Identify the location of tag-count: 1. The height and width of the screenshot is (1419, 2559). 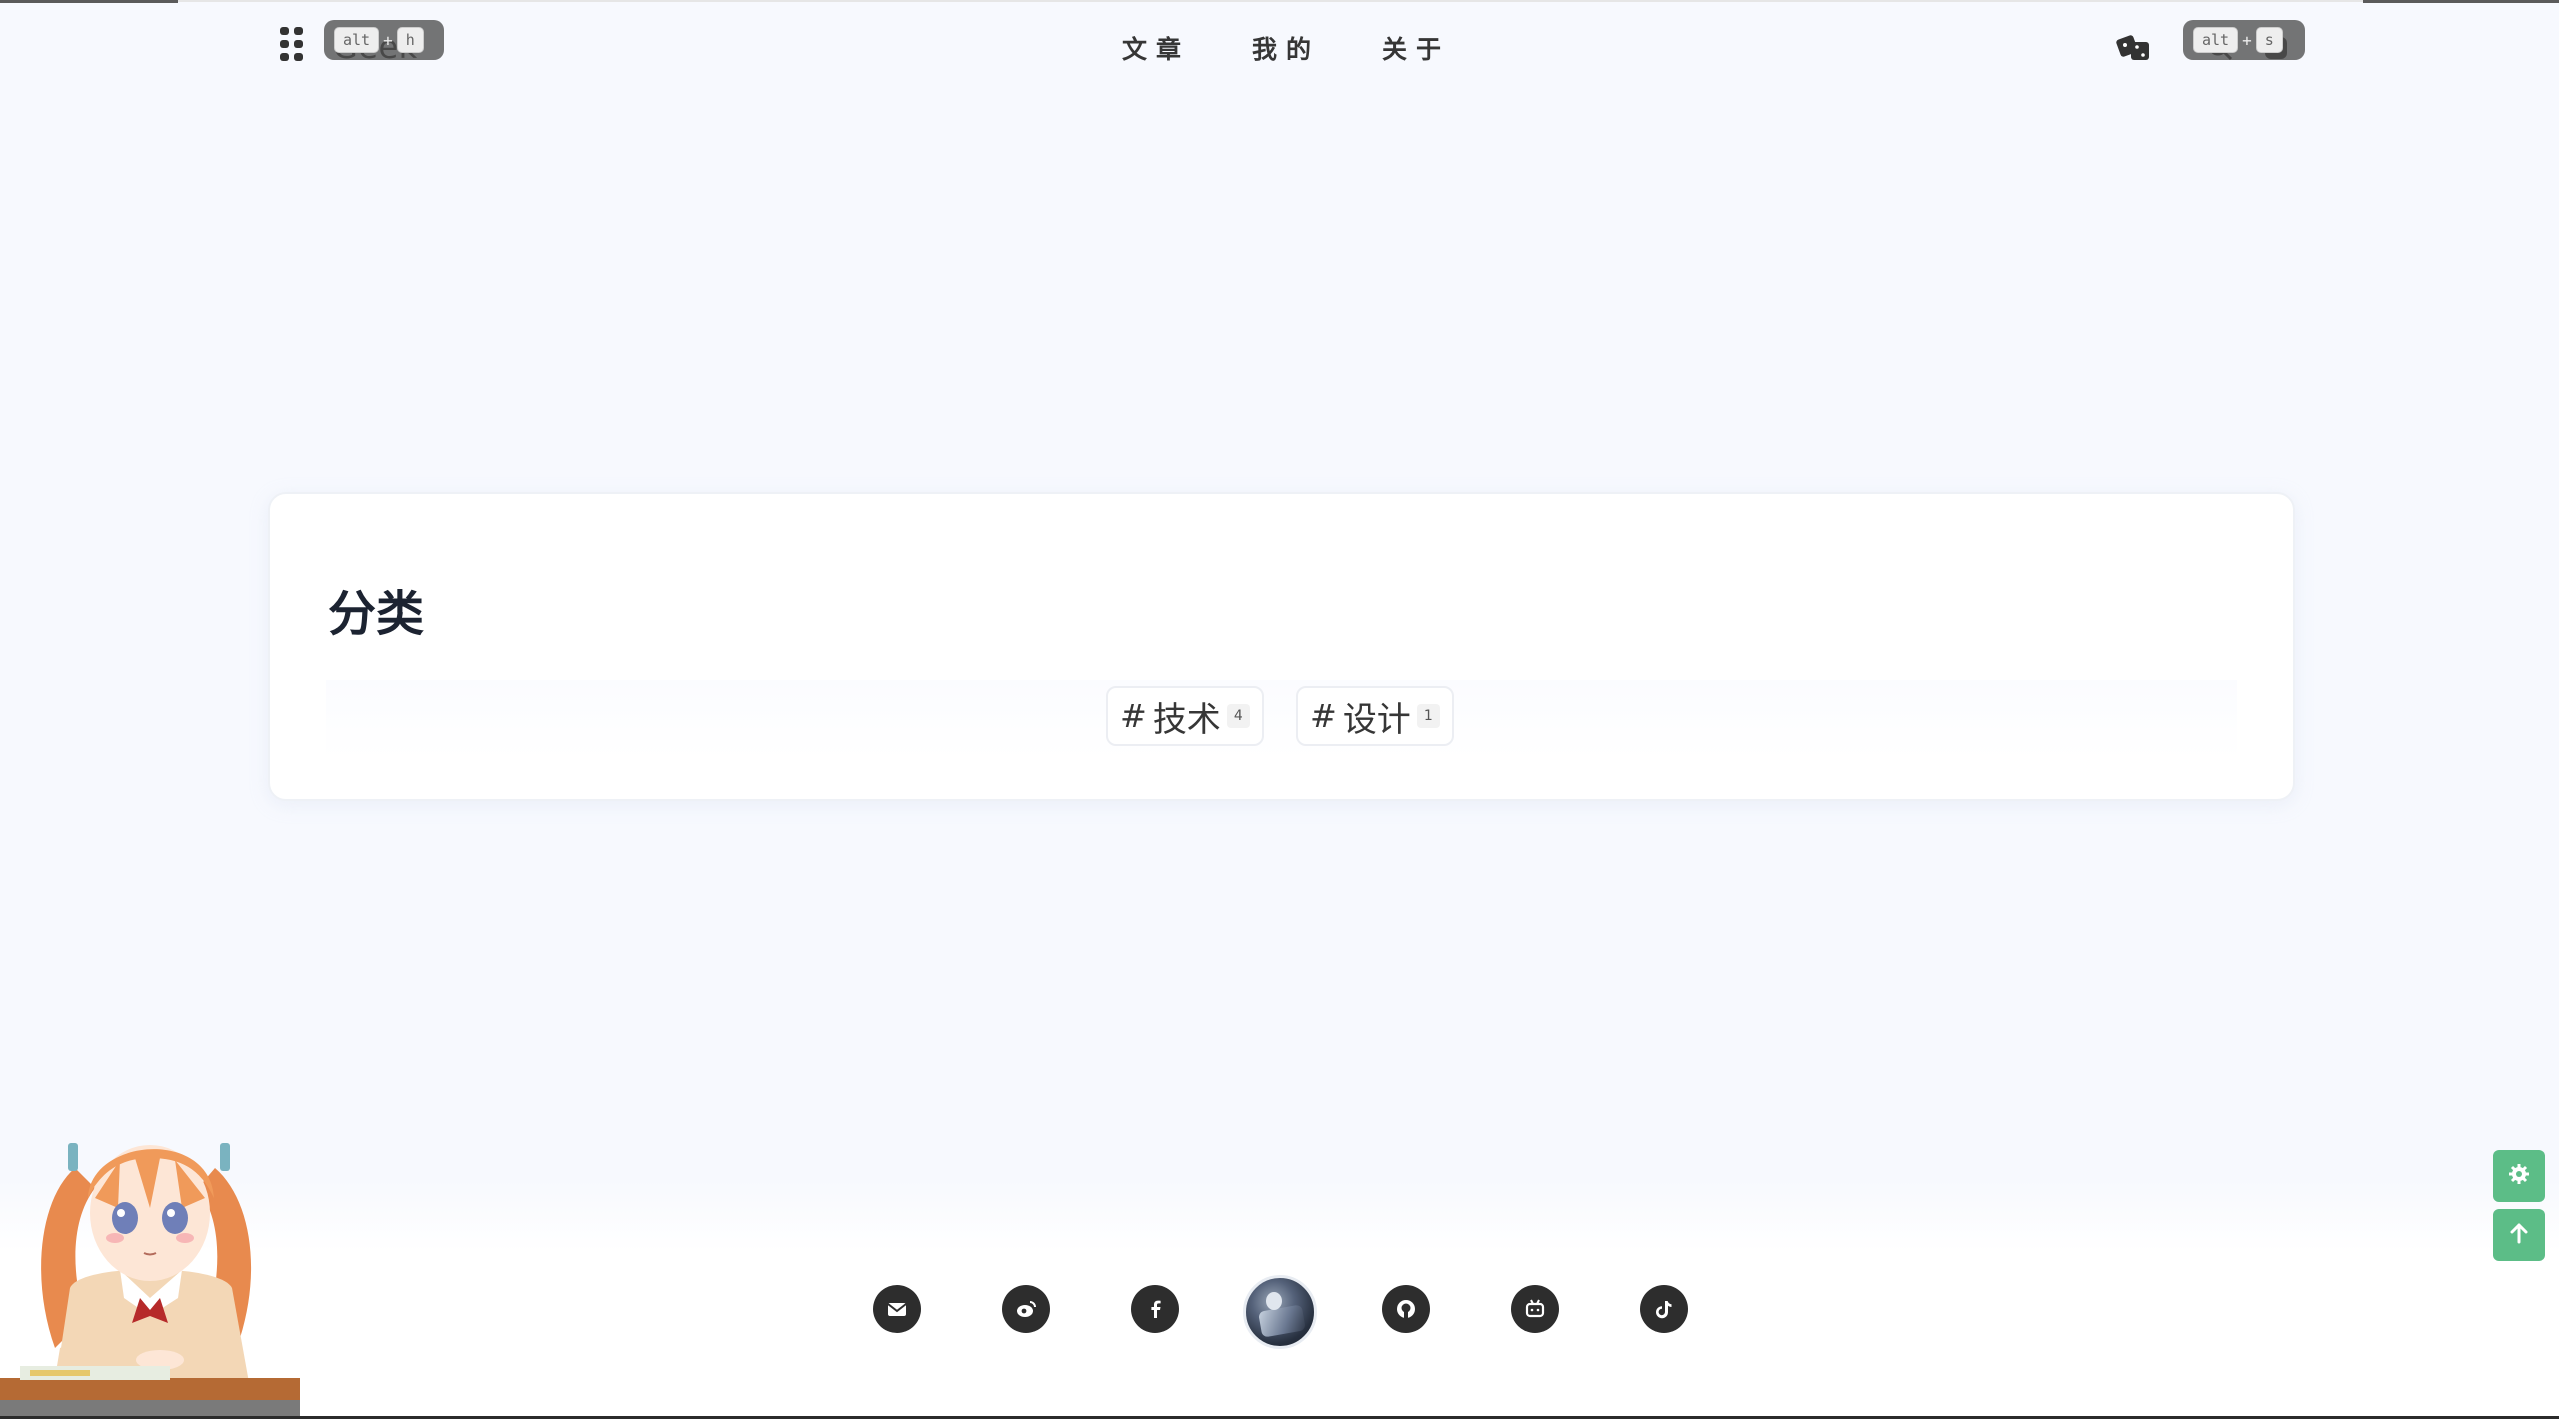
(1428, 716).